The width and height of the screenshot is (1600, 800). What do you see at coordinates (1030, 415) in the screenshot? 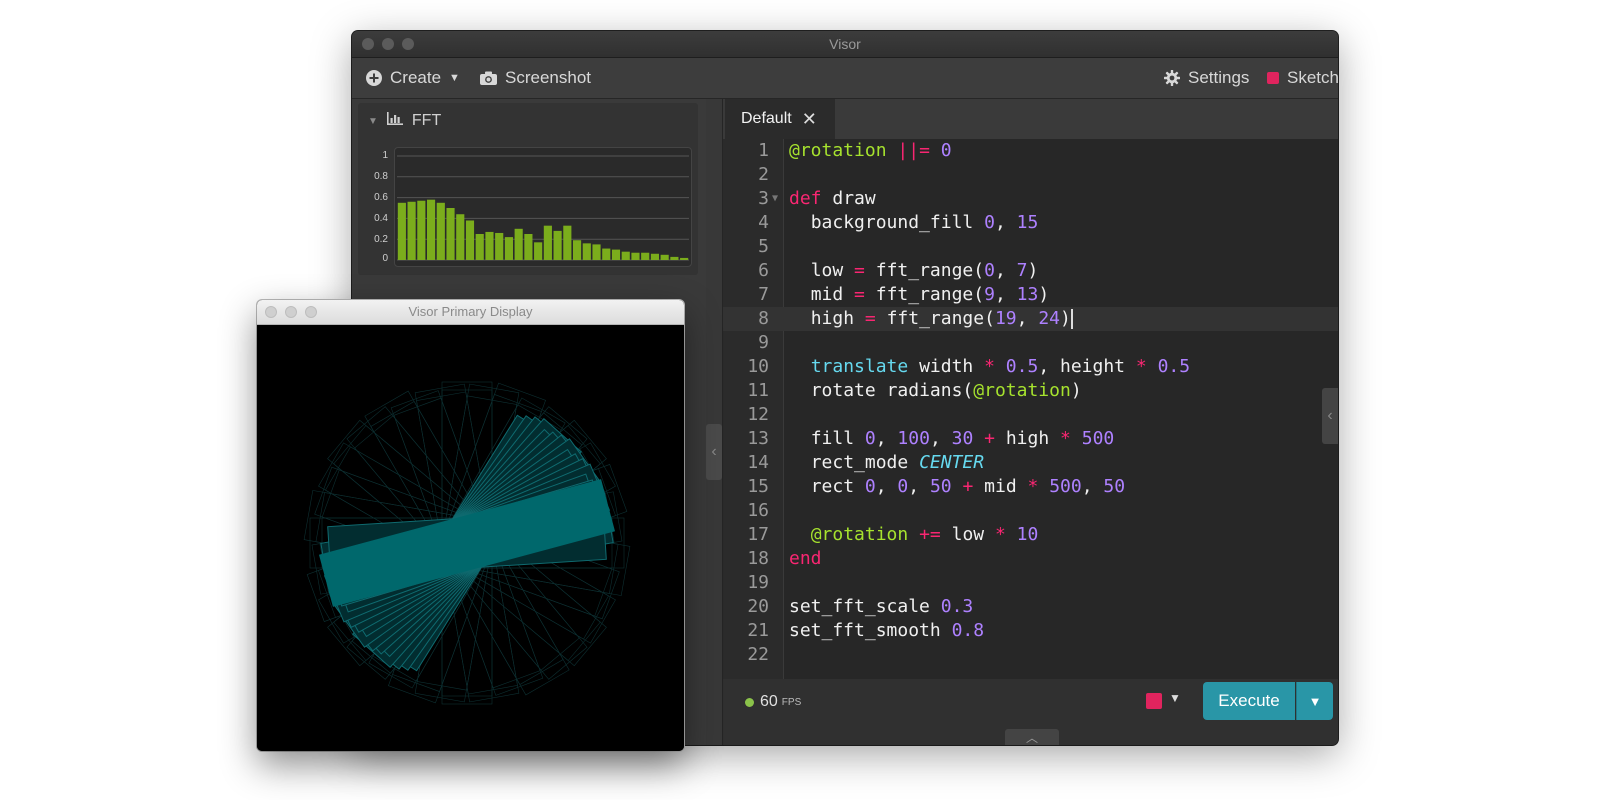
I see `code-line: 12` at bounding box center [1030, 415].